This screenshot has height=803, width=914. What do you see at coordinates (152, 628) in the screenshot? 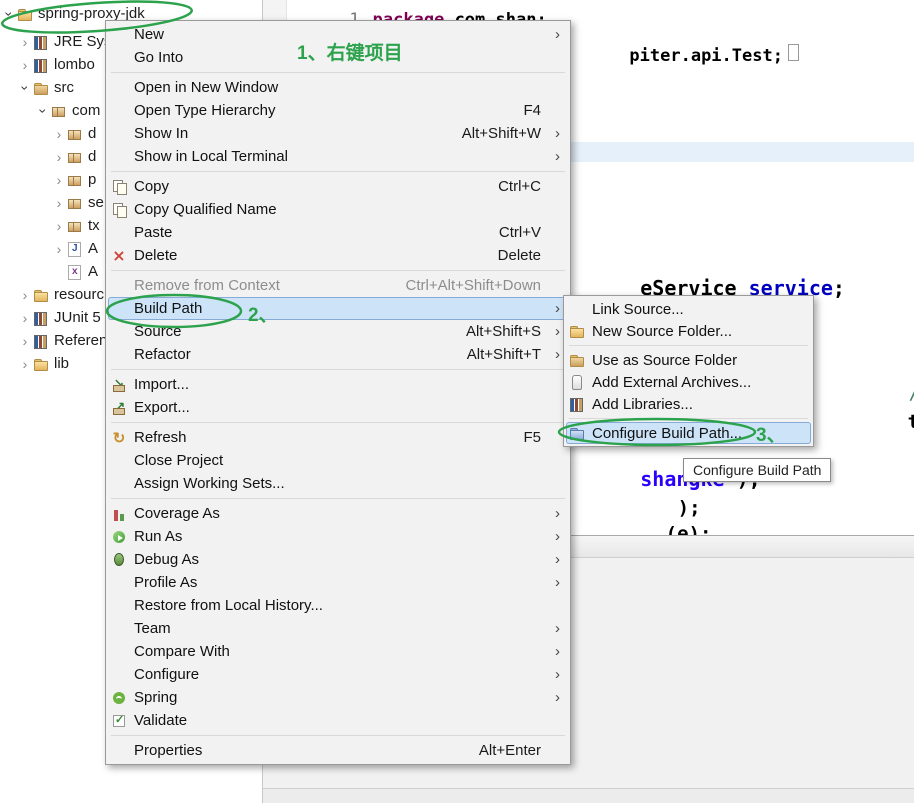
I see `label: Team` at bounding box center [152, 628].